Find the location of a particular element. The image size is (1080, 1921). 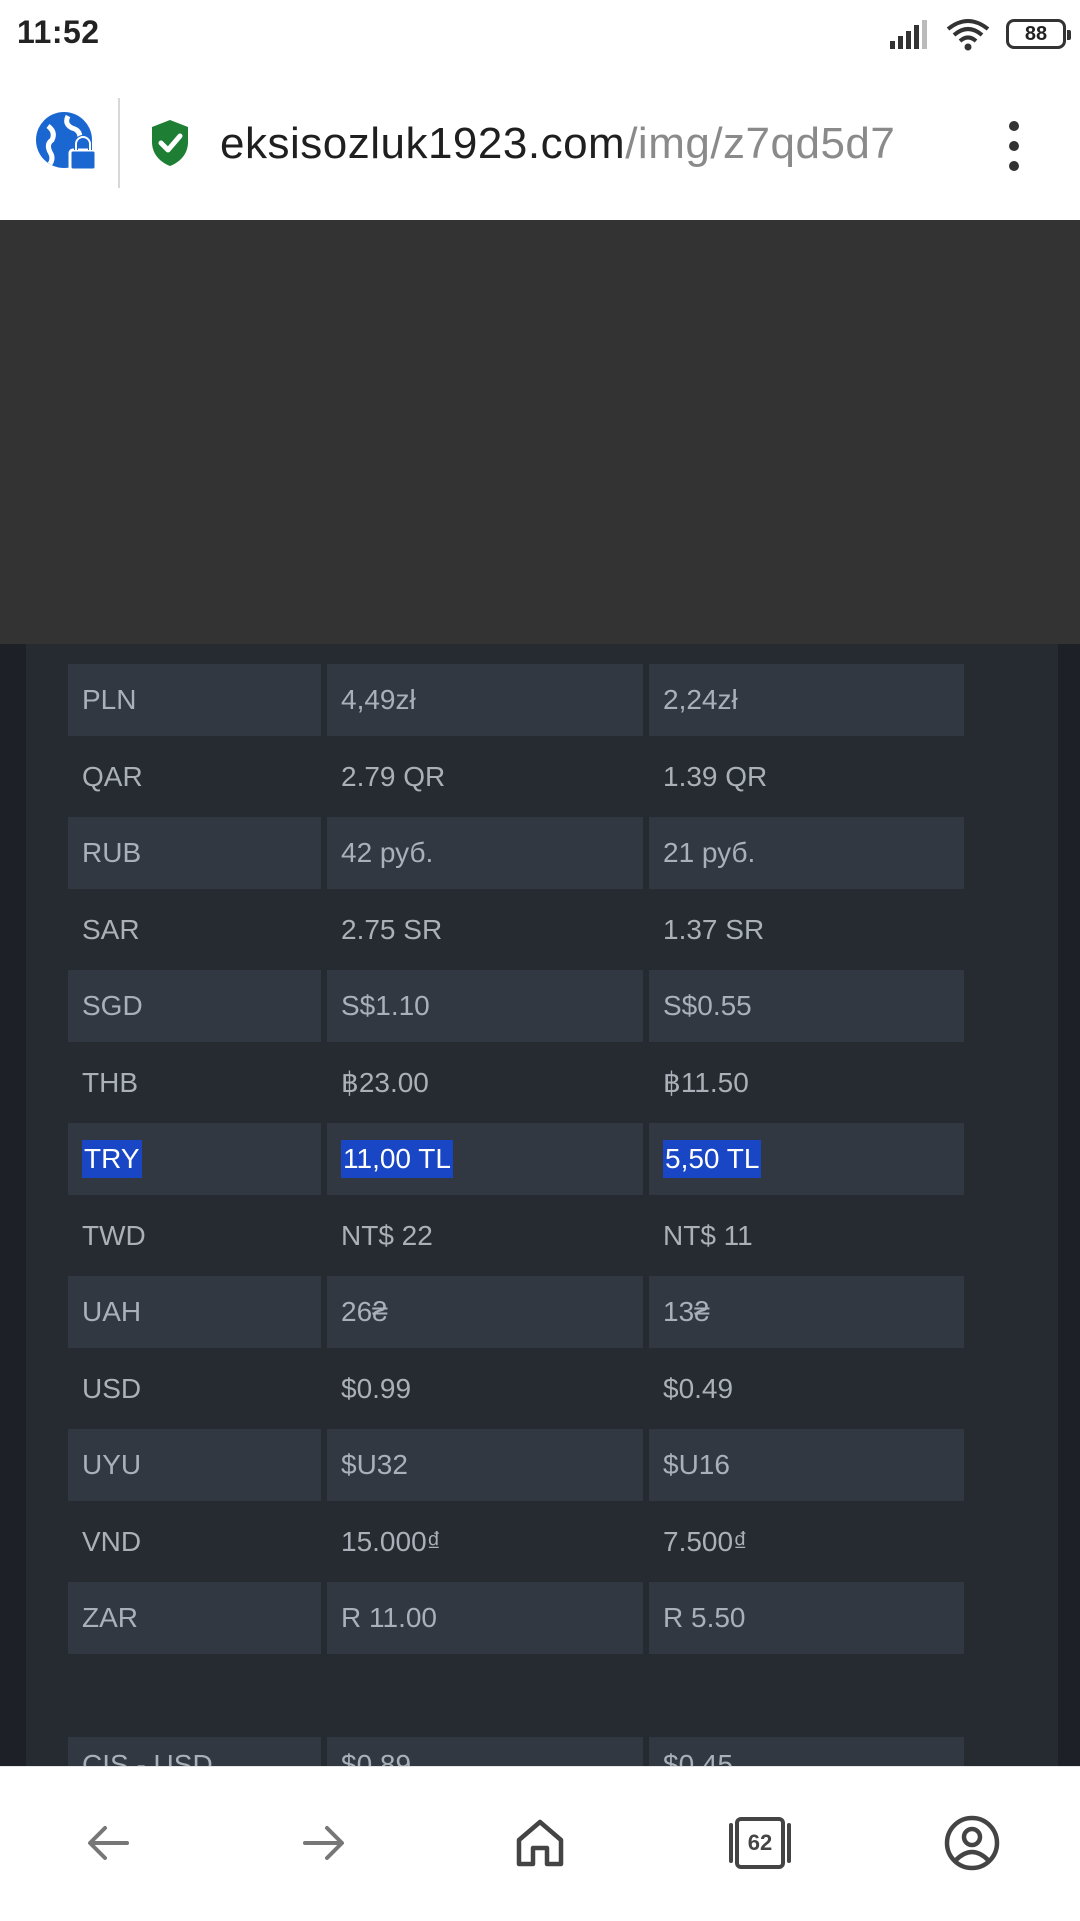

table-row-selected: TRY 11,00 TL 5,50 TL is located at coordinates (516, 1159).